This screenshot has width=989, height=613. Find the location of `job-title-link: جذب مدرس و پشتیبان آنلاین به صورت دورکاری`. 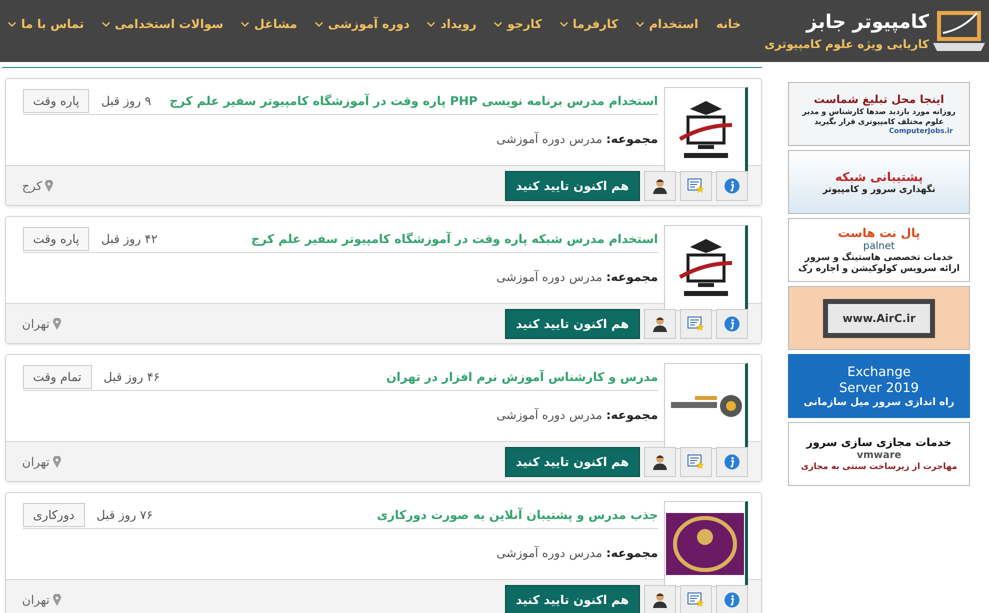

job-title-link: جذب مدرس و پشتیبان آنلاین به صورت دورکاری is located at coordinates (411, 515).